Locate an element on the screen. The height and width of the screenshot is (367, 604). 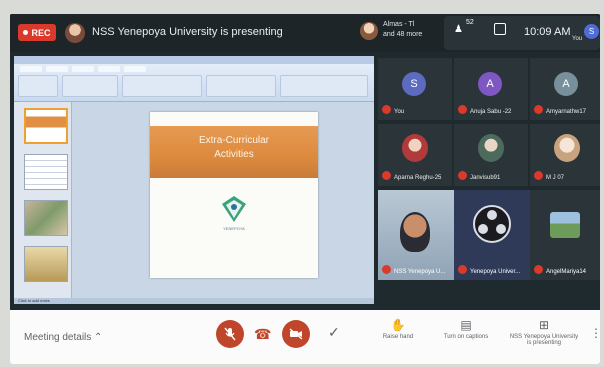
participant-name: Janvisub91 is located at coordinates (485, 178).